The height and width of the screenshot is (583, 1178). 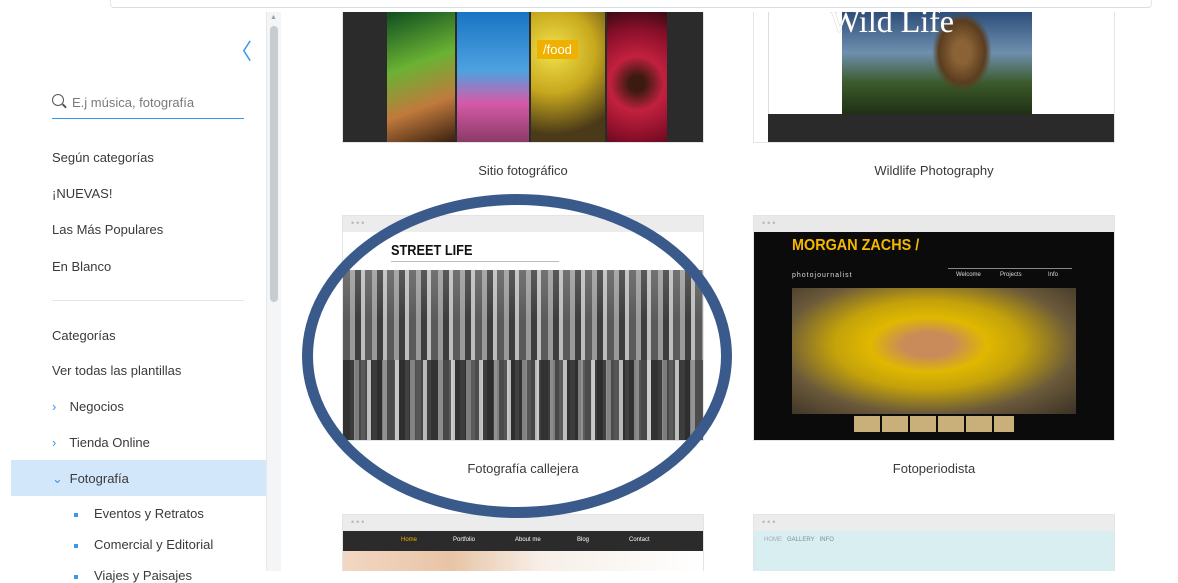 I want to click on template-card-minimal: ••• HOME GALLERY INFO, so click(x=934, y=543).